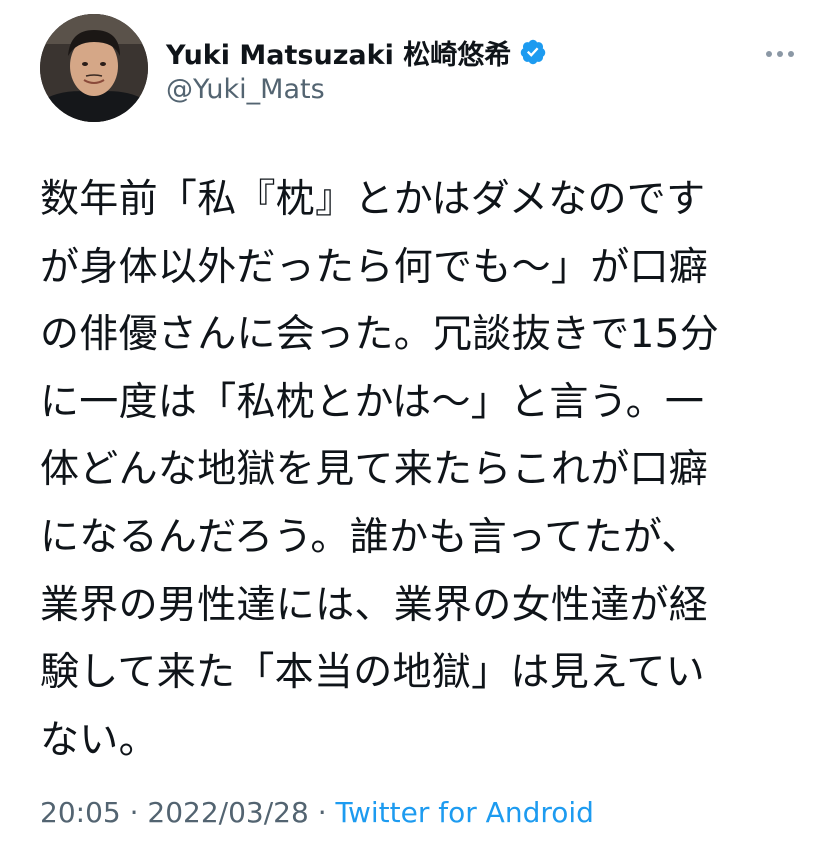 Image resolution: width=827 pixels, height=864 pixels. What do you see at coordinates (380, 335) in the screenshot?
I see `tweet-line: の俳優さんに会った。冗談抜きで15分` at bounding box center [380, 335].